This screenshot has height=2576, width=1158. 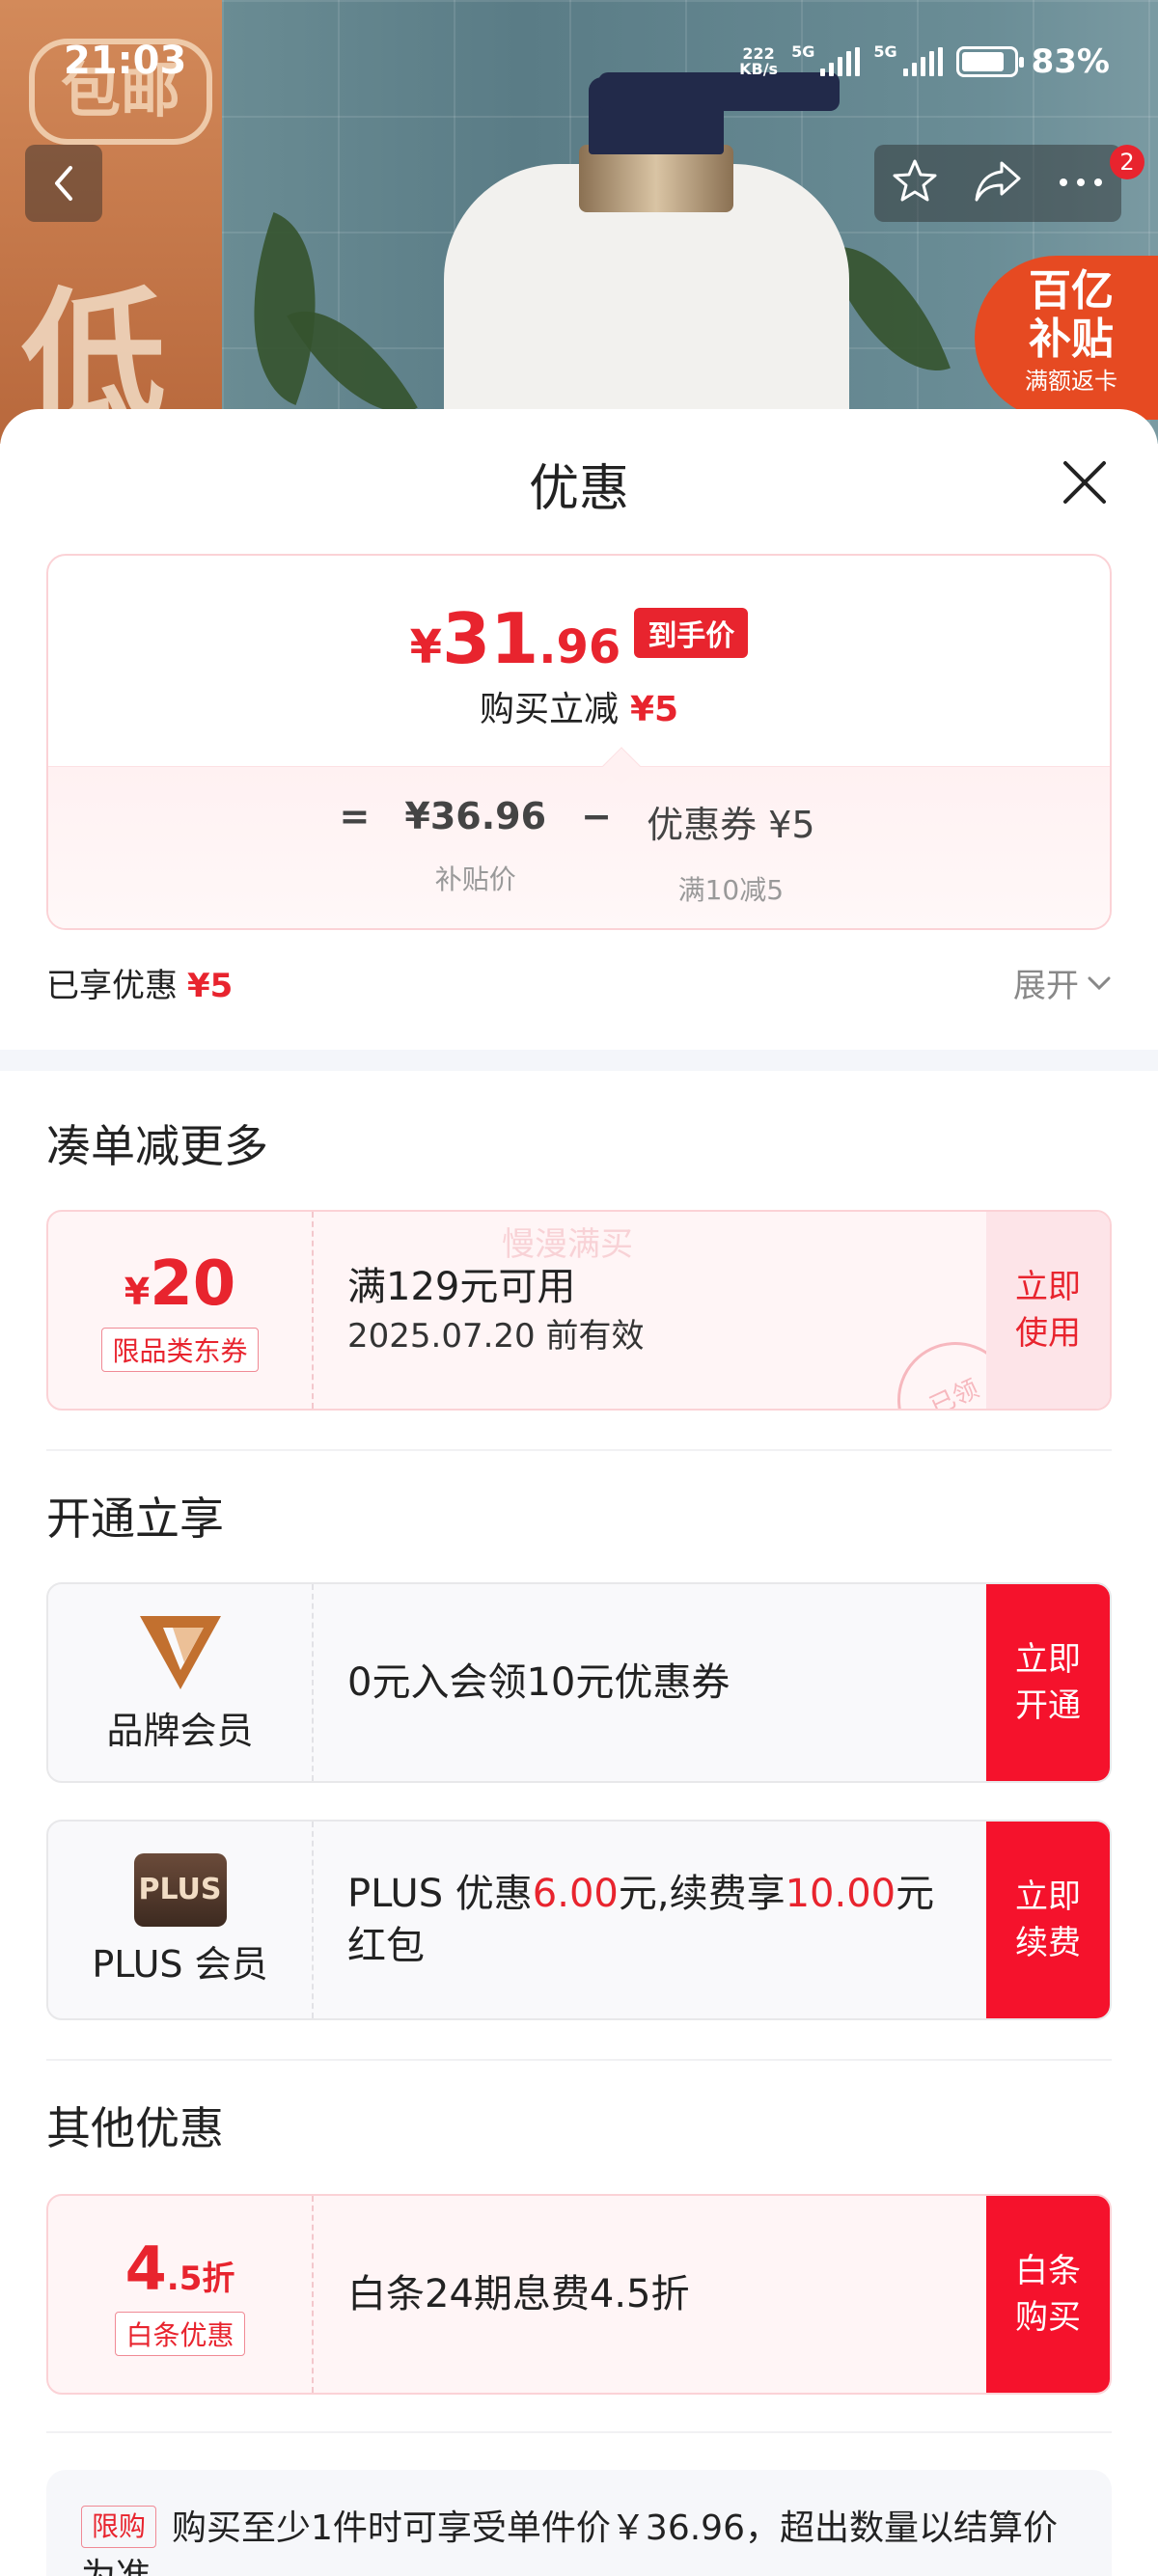 What do you see at coordinates (702, 1894) in the screenshot?
I see `plus-desc-c: 元,续费享` at bounding box center [702, 1894].